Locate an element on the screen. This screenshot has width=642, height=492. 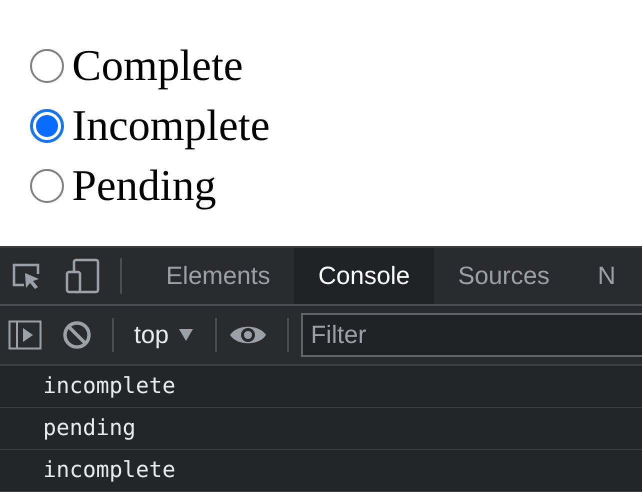
console-message: pending is located at coordinates (321, 429).